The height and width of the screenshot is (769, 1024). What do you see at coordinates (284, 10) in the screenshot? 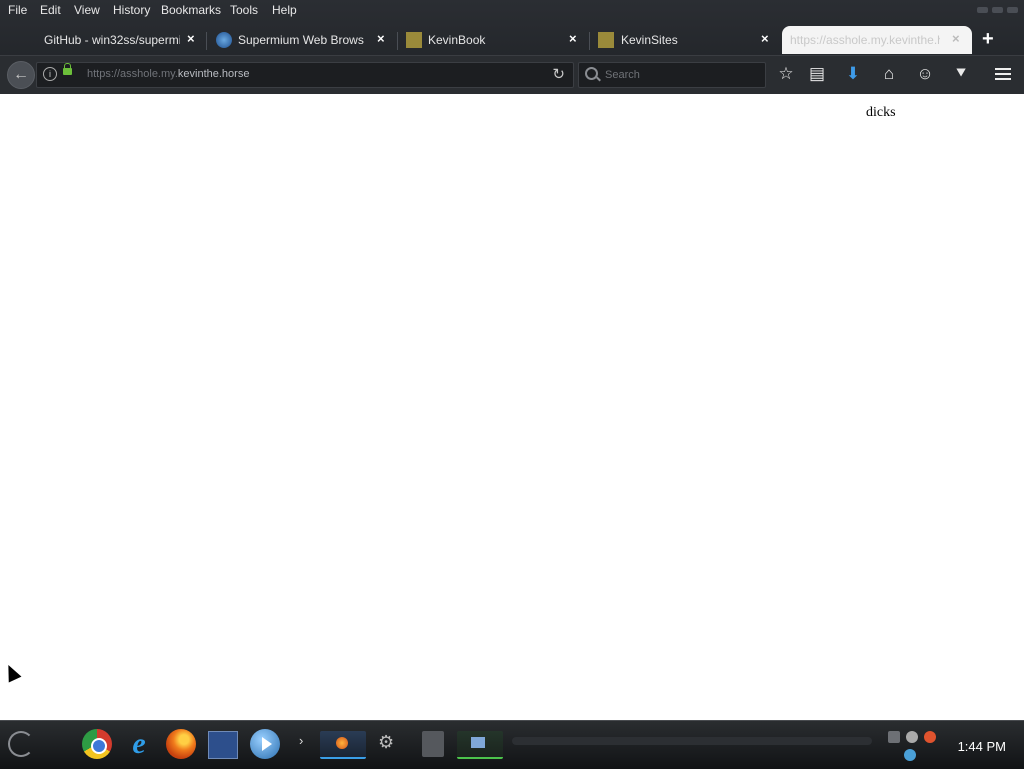
I see `menu-help: Help` at bounding box center [284, 10].